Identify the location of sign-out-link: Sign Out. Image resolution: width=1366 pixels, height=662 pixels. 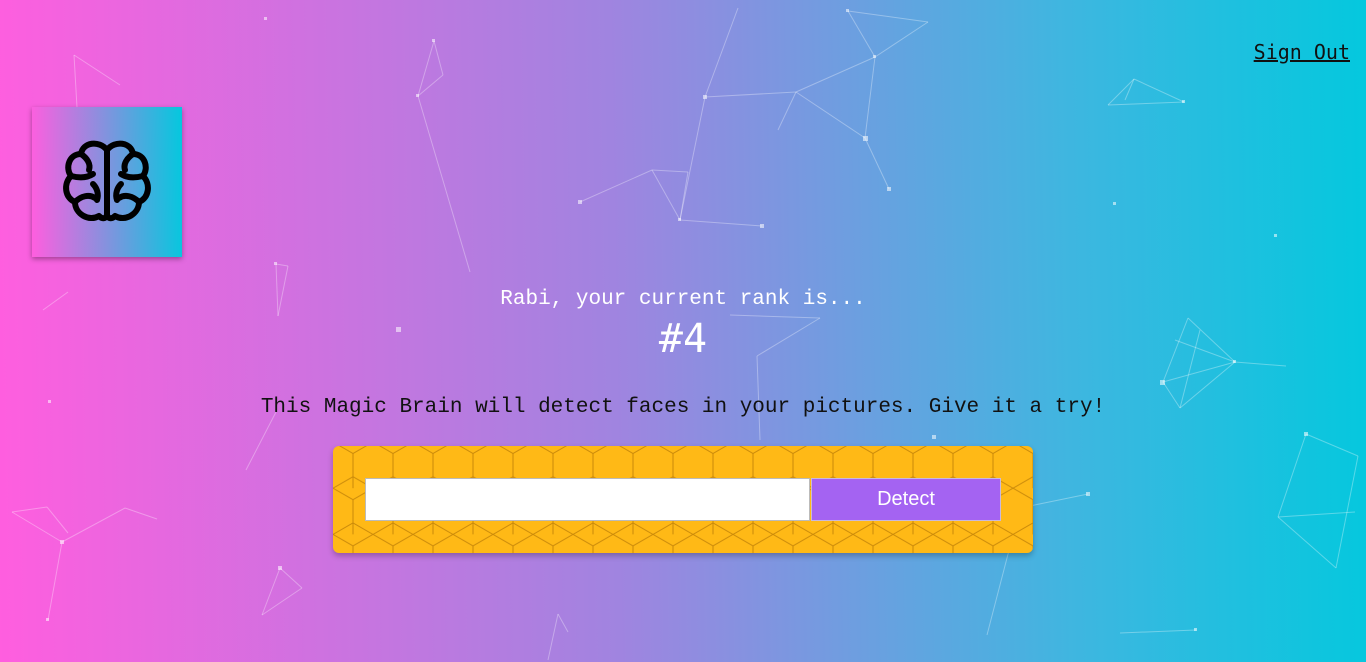
(1302, 52).